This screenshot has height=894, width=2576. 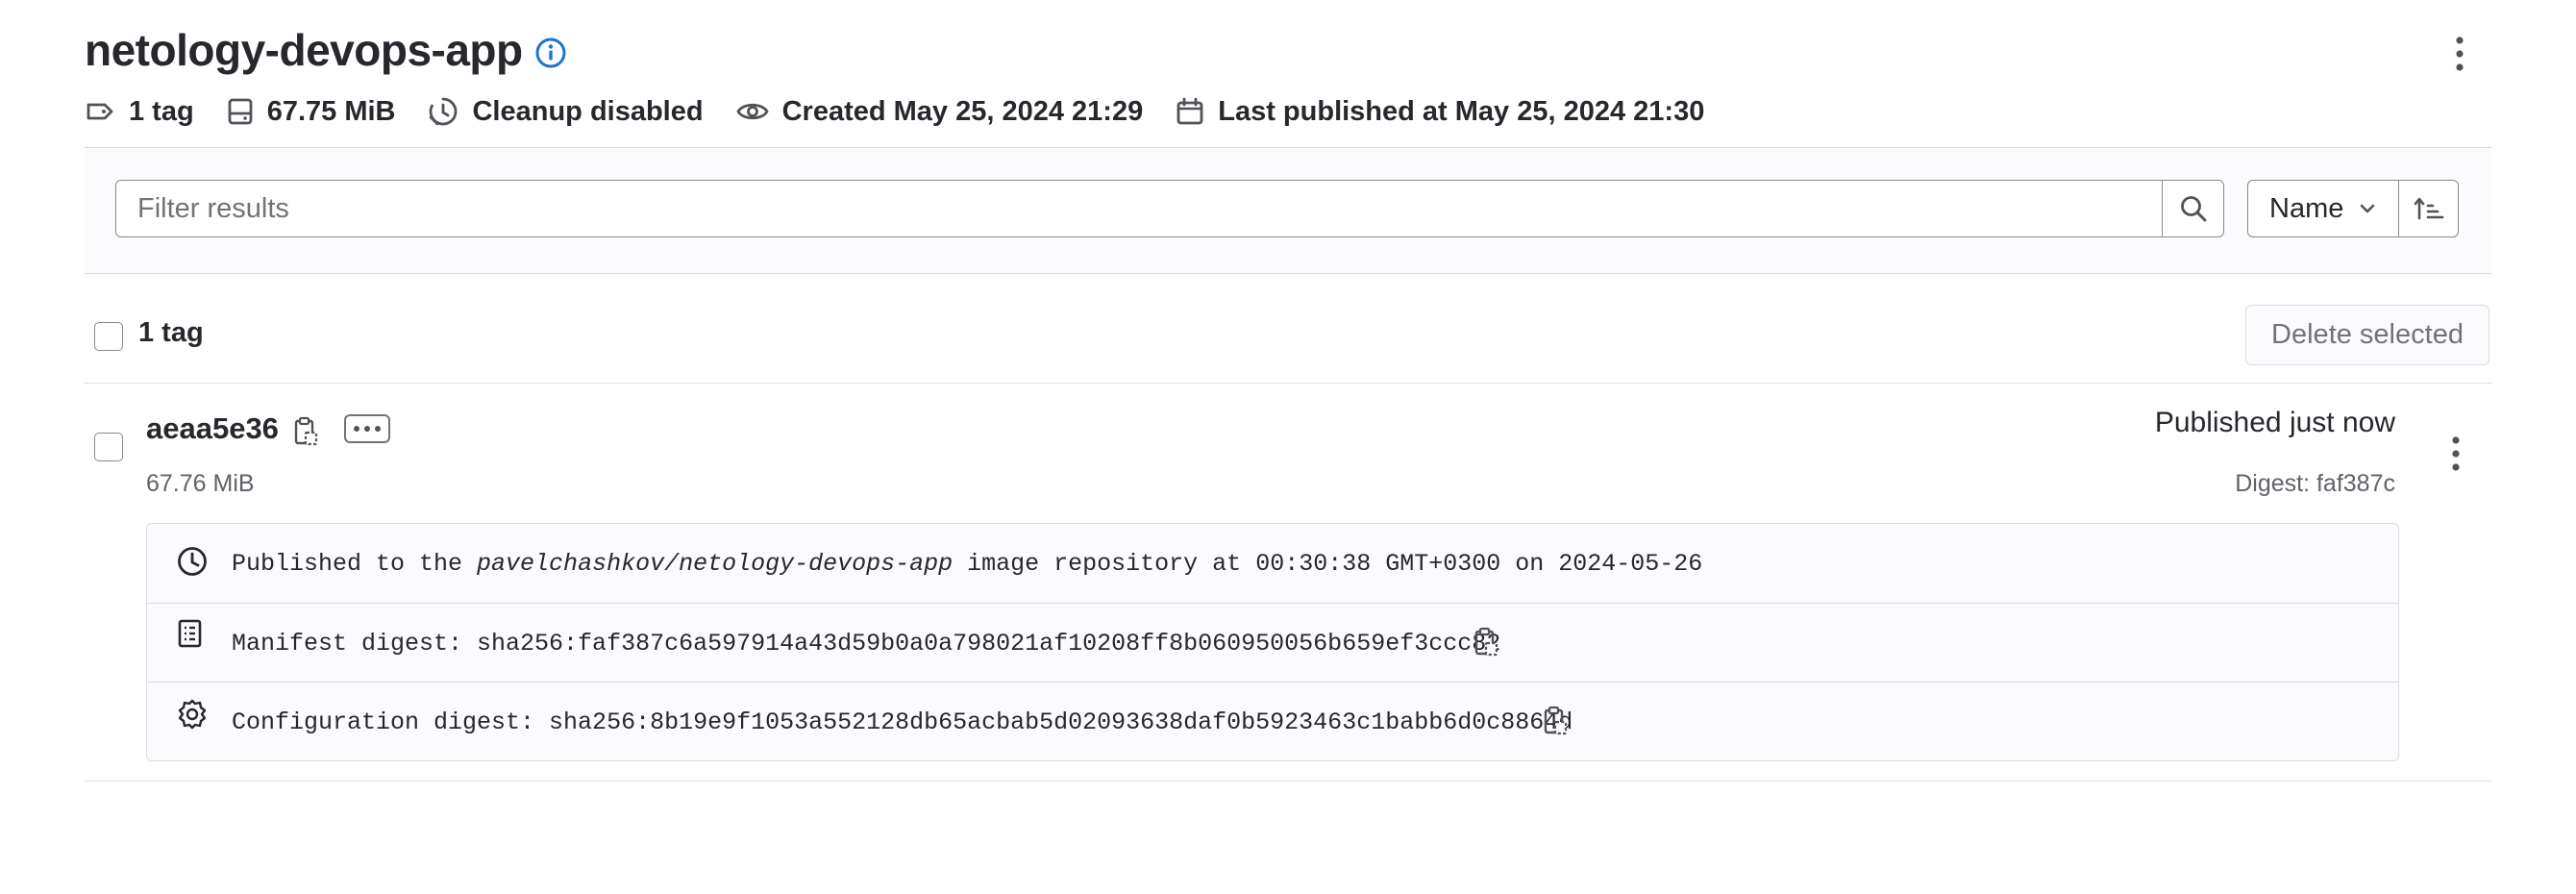 I want to click on tag-select-checkbox, so click(x=109, y=447).